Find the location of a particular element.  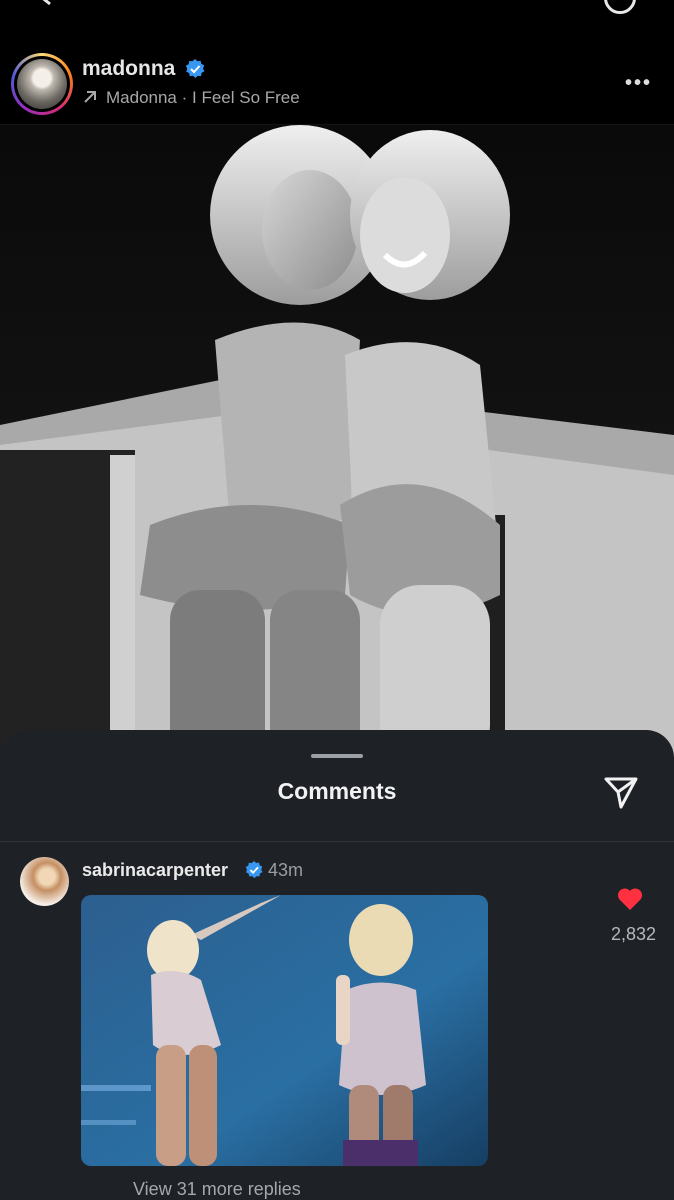

avatar-photo is located at coordinates (42, 84).